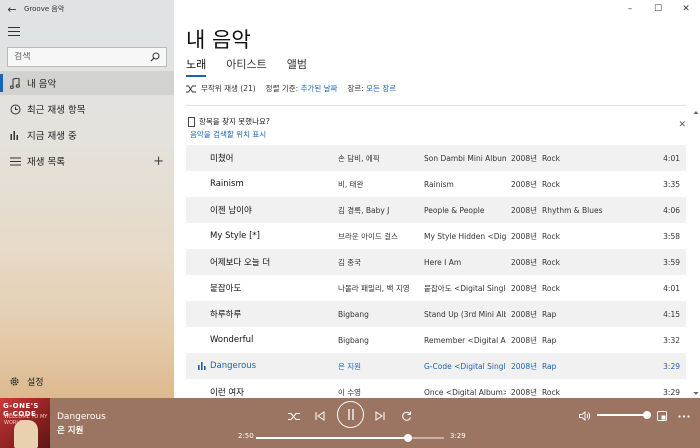 This screenshot has width=700, height=448. What do you see at coordinates (436, 262) in the screenshot?
I see `song-row: 어제보다 오늘 더 김 종국 Here I Am 2008년 Rock 3:59` at bounding box center [436, 262].